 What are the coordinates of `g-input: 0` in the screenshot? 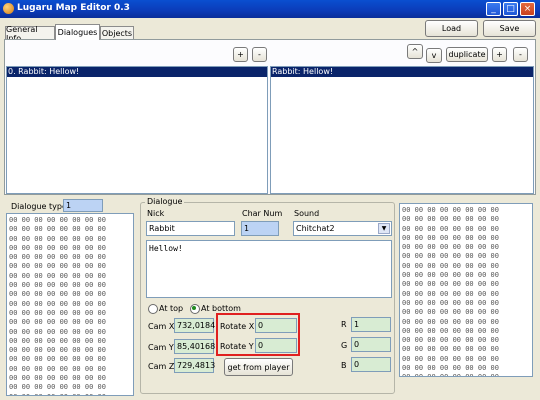 It's located at (371, 344).